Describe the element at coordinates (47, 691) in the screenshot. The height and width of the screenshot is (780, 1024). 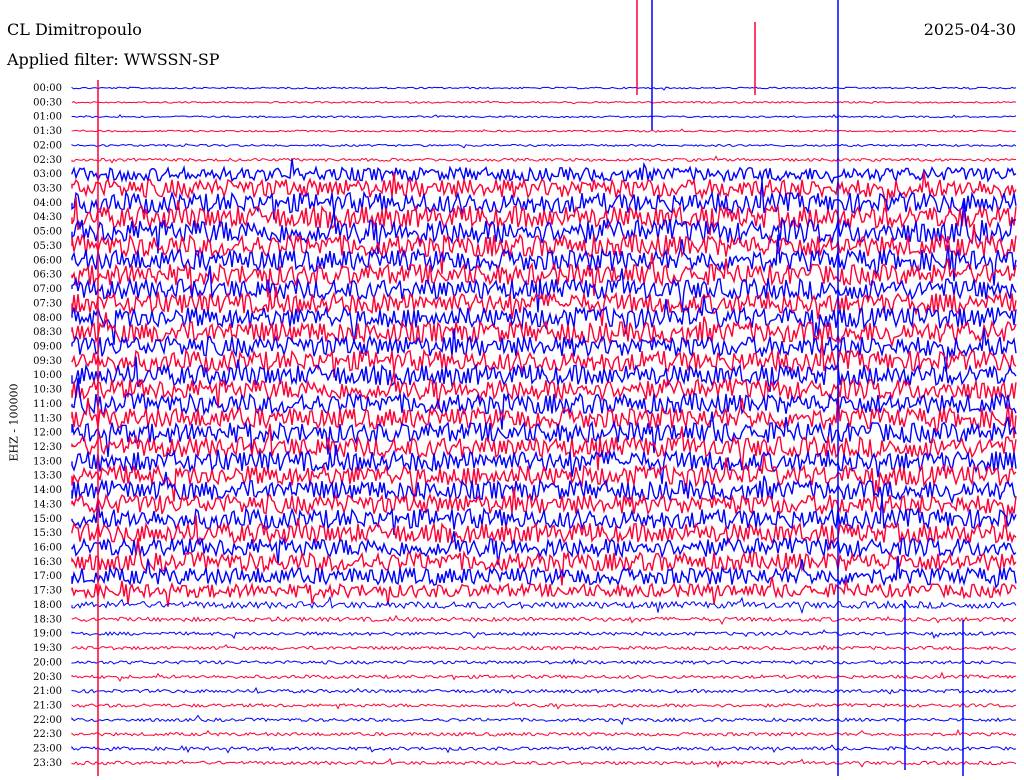
I see `time-tick-label: 21:00` at that location.